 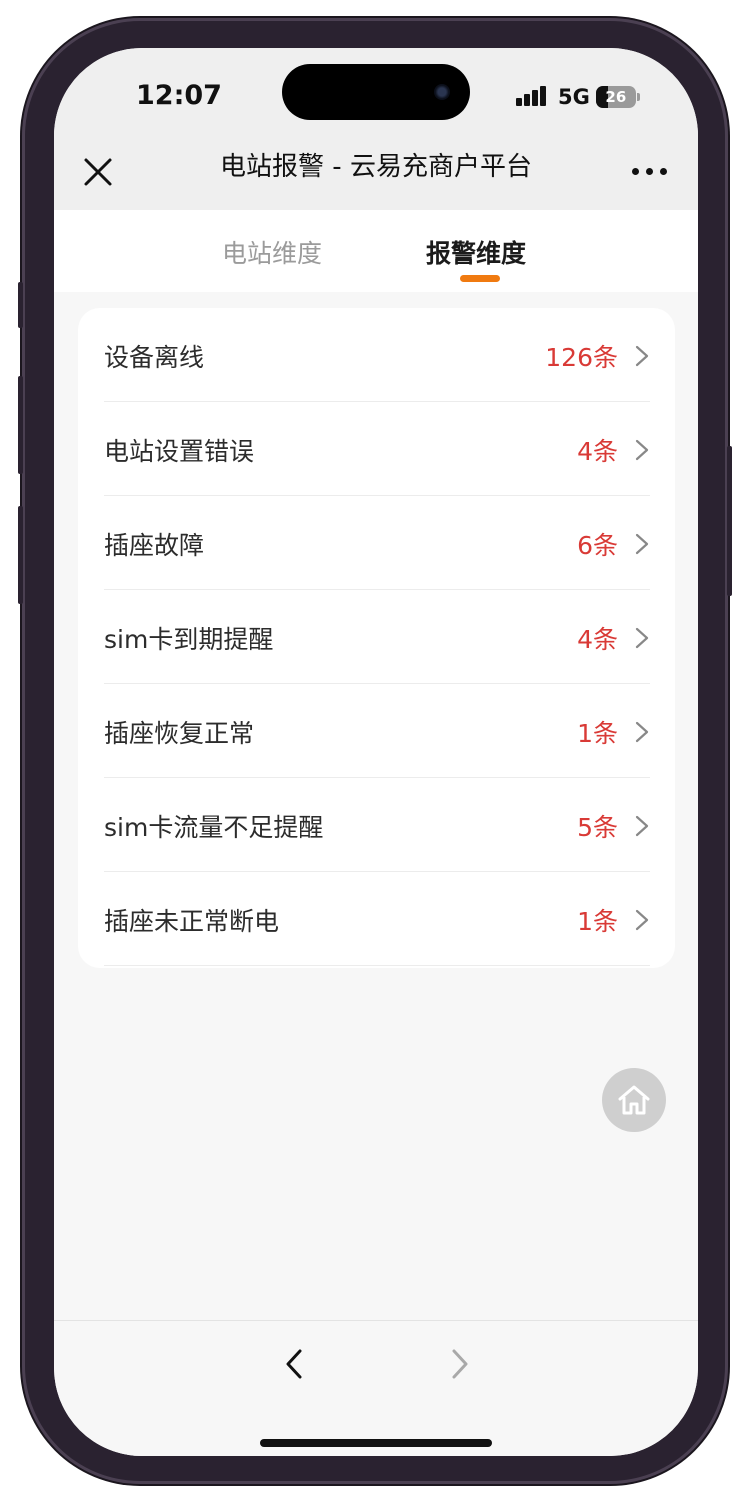 I want to click on alarm-row-socket-fault: 插座故障 6条, so click(x=377, y=543).